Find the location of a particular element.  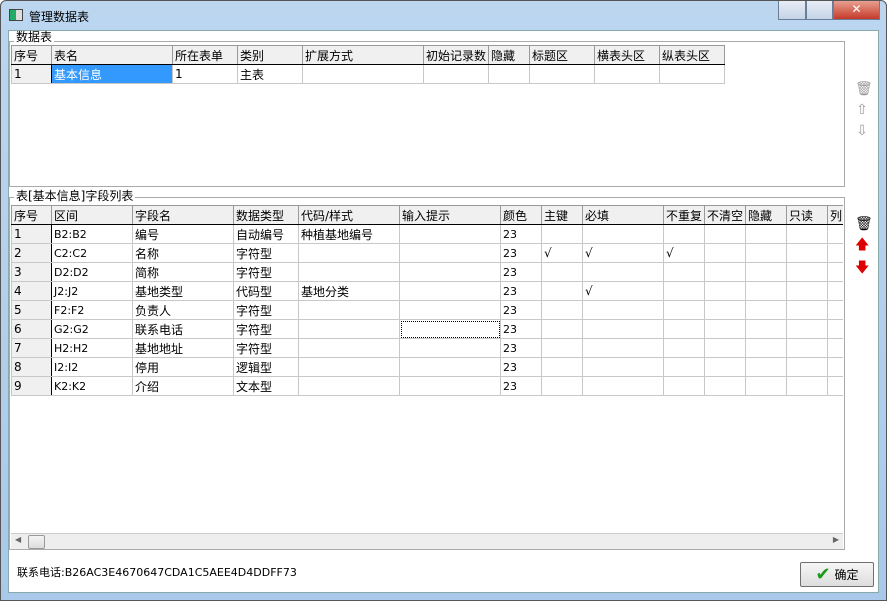

close-button: ✕ is located at coordinates (856, 10).